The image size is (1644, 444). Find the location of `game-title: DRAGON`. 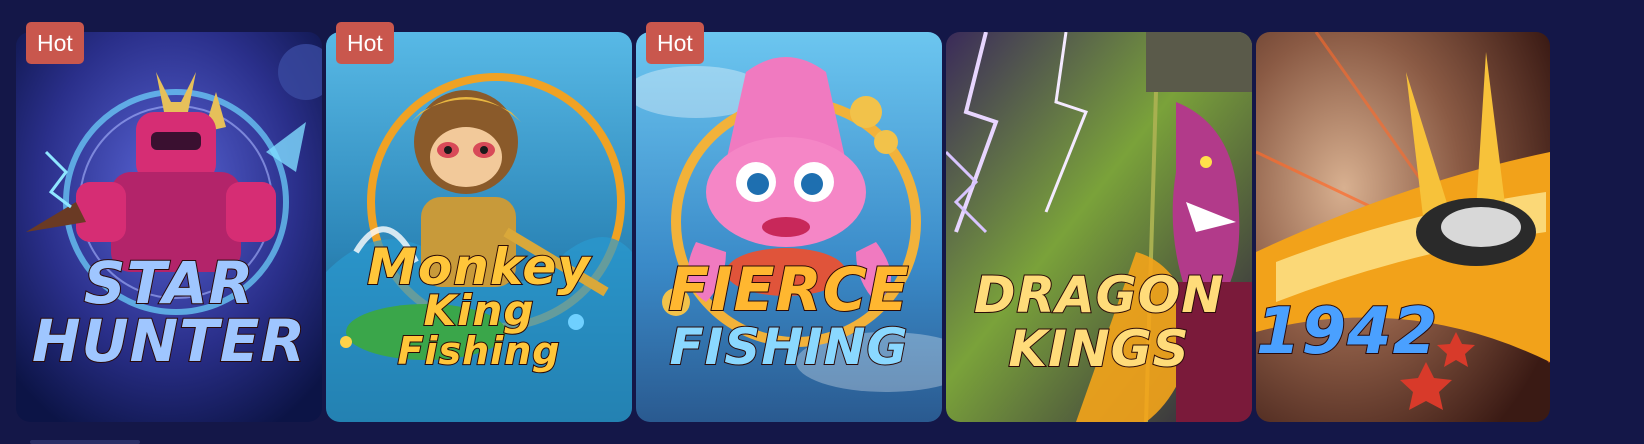

game-title: DRAGON is located at coordinates (1099, 295).